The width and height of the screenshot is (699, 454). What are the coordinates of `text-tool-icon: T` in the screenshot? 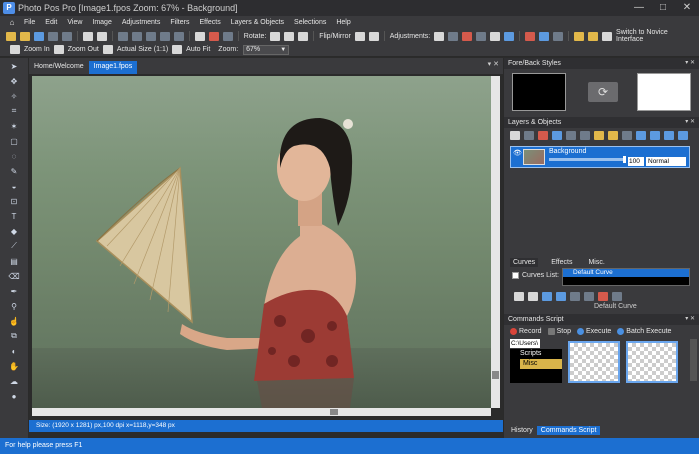 It's located at (14, 216).